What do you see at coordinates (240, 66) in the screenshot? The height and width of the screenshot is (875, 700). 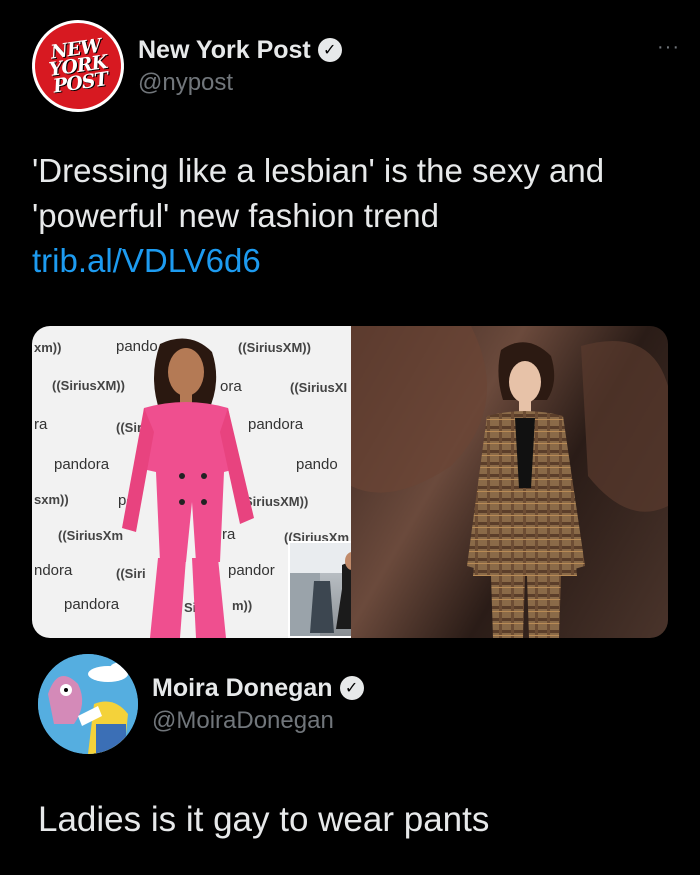 I see `author-block: New York Post ✓ @nypost` at bounding box center [240, 66].